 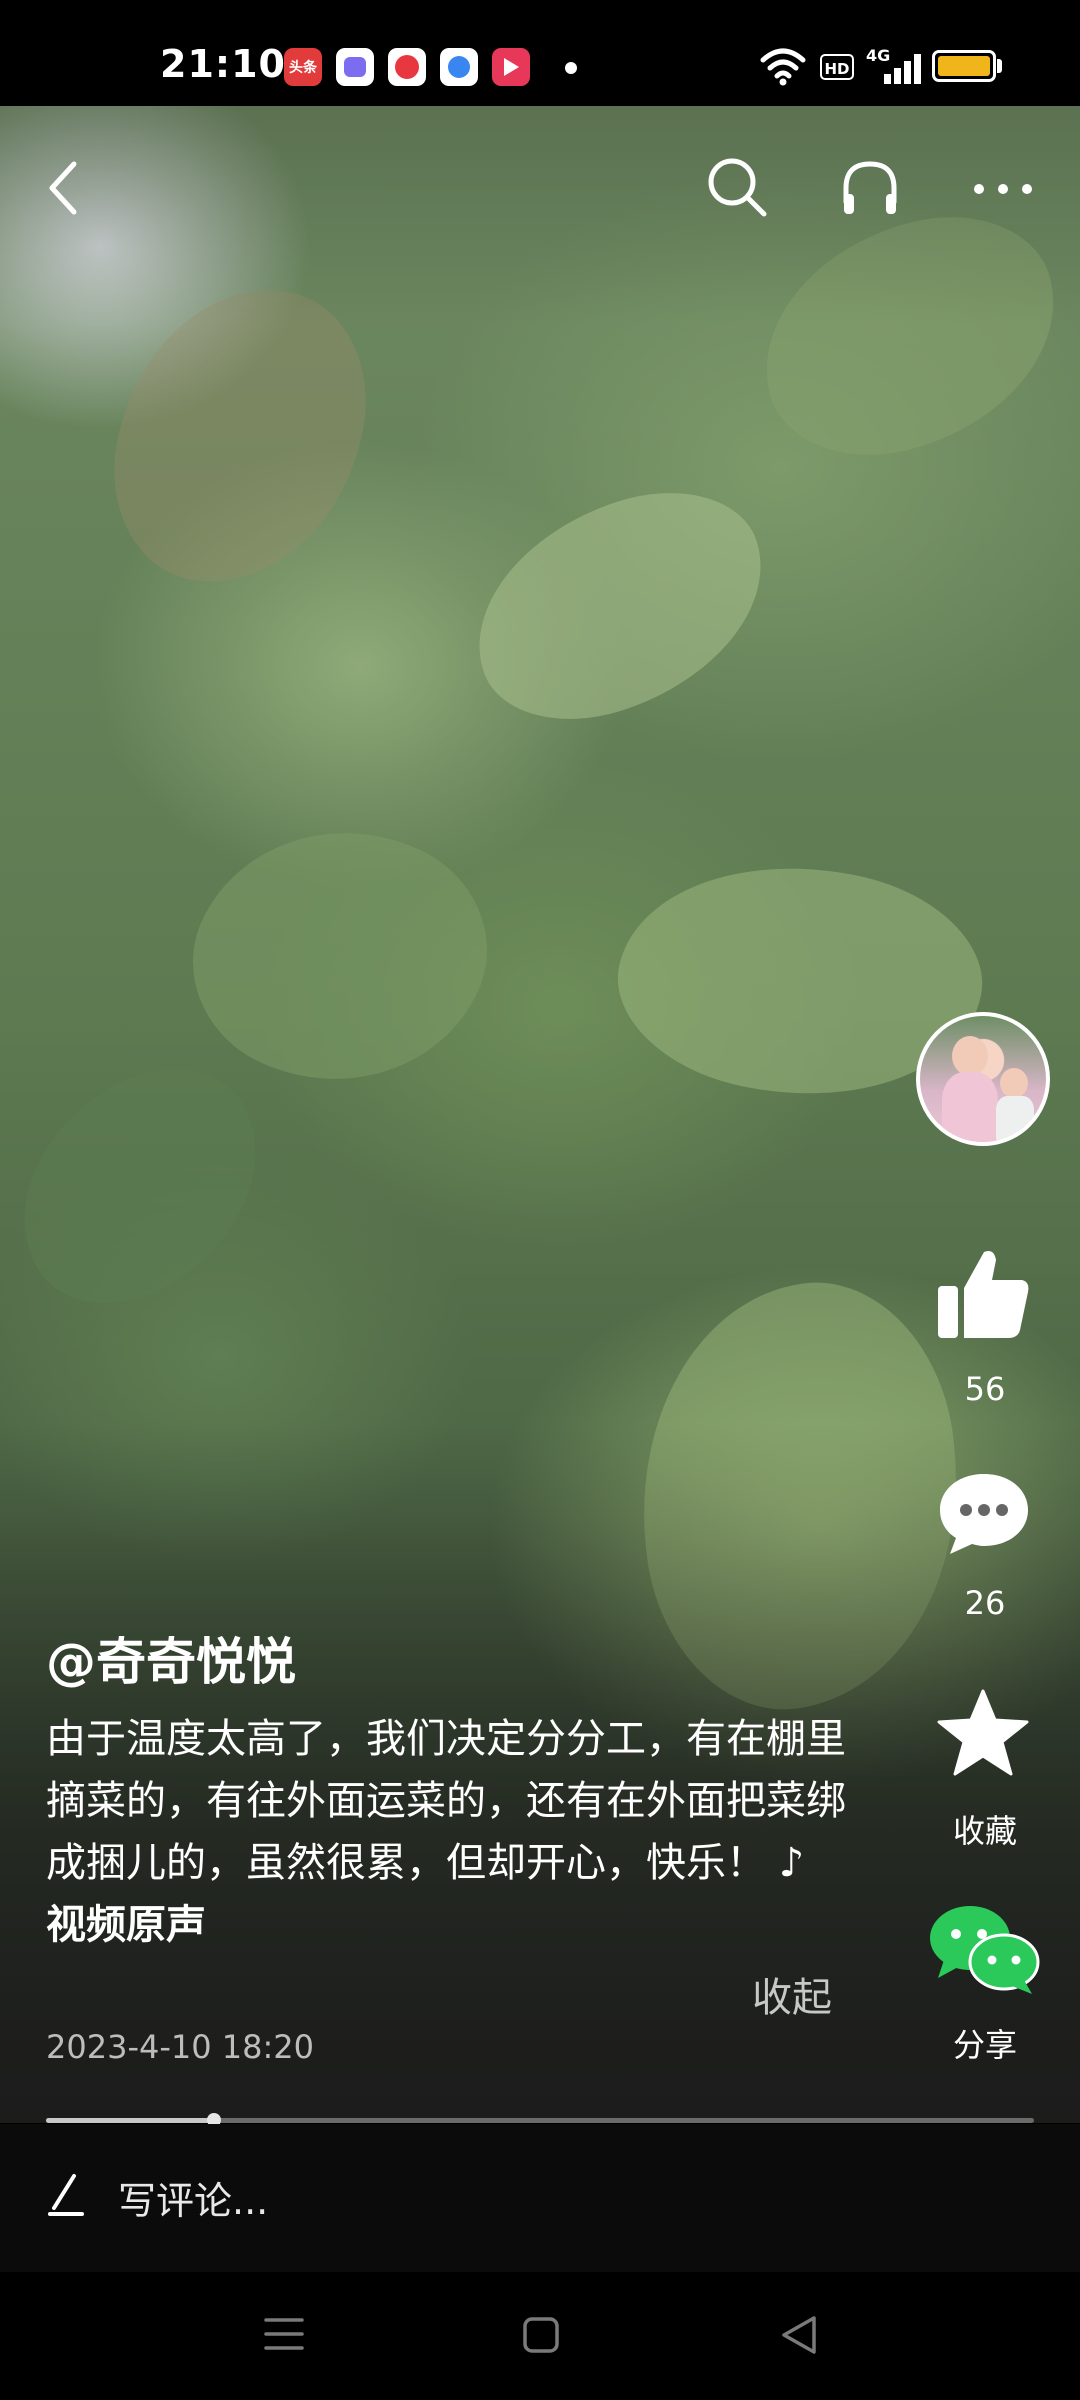 I want to click on chevron-left-icon, so click(x=64, y=188).